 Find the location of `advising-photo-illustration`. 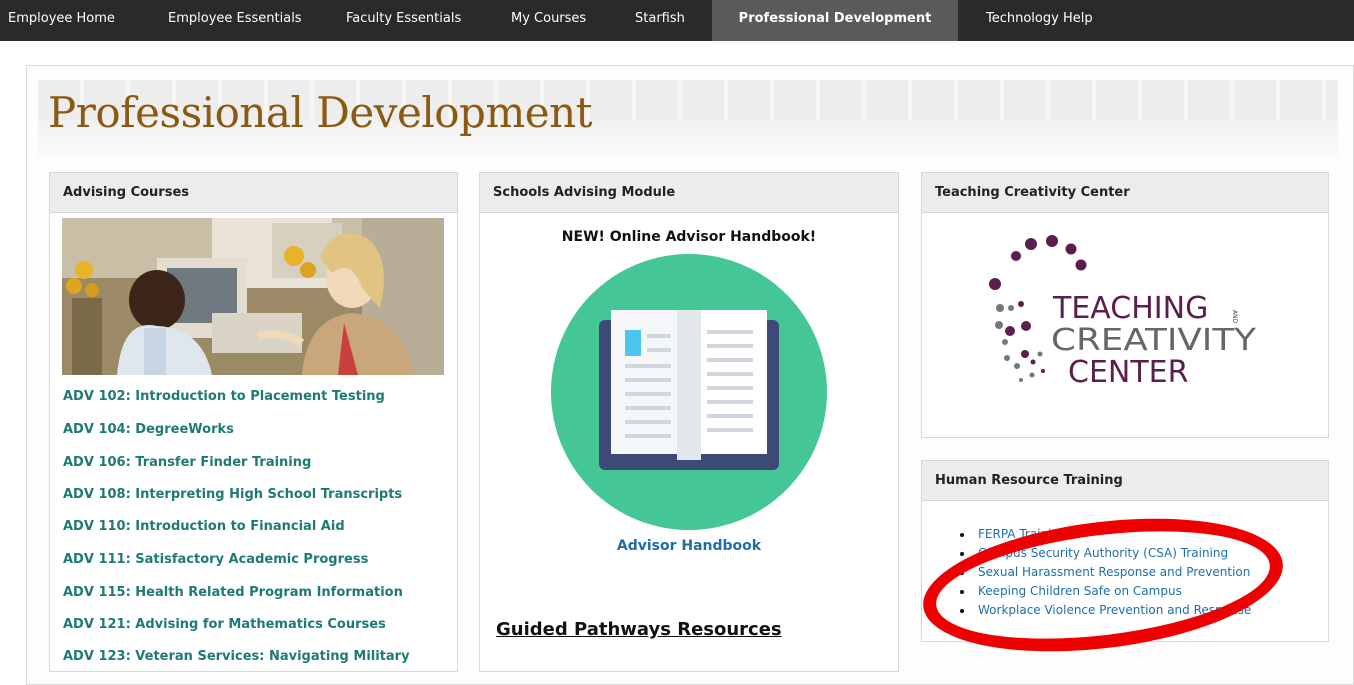

advising-photo-illustration is located at coordinates (253, 296).